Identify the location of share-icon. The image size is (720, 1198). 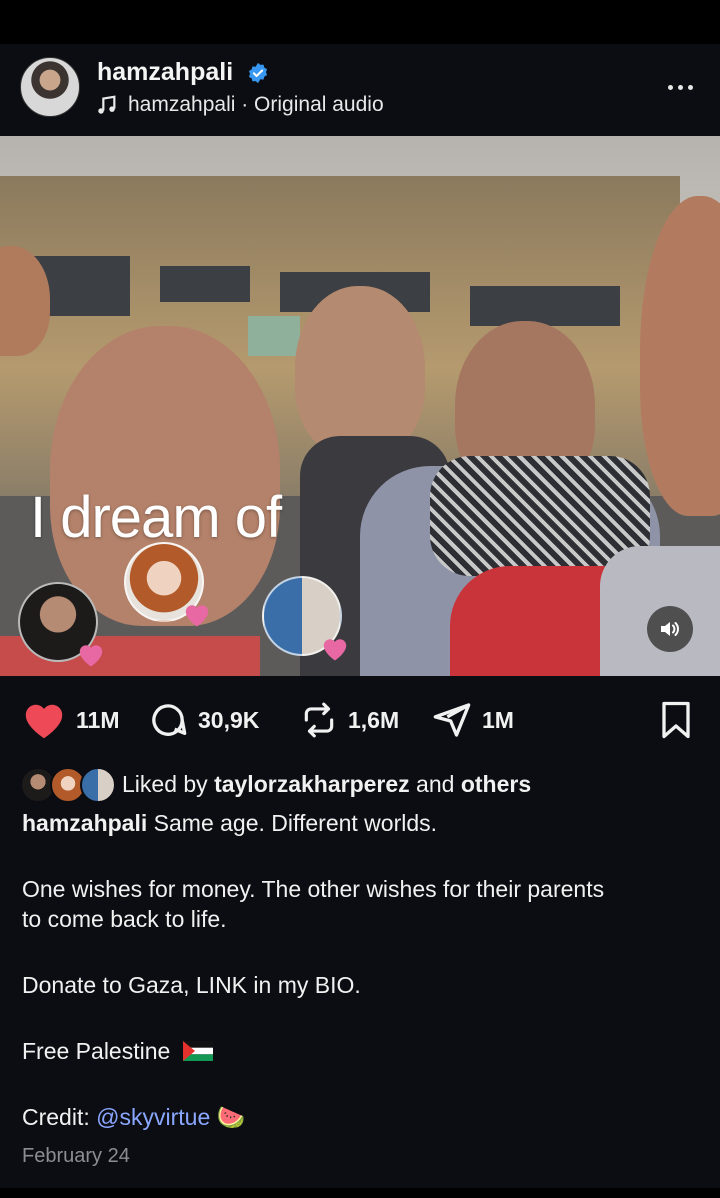
(452, 720).